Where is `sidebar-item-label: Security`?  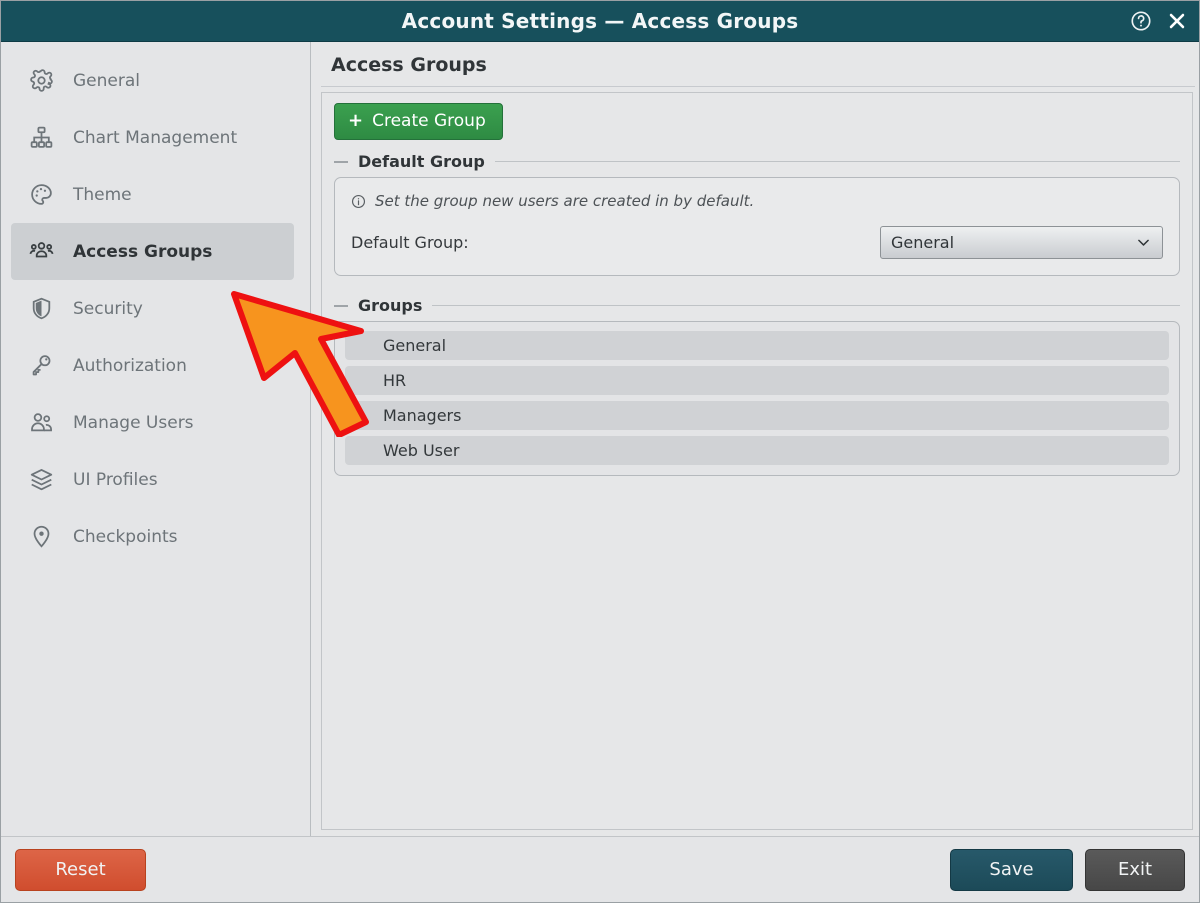 sidebar-item-label: Security is located at coordinates (108, 308).